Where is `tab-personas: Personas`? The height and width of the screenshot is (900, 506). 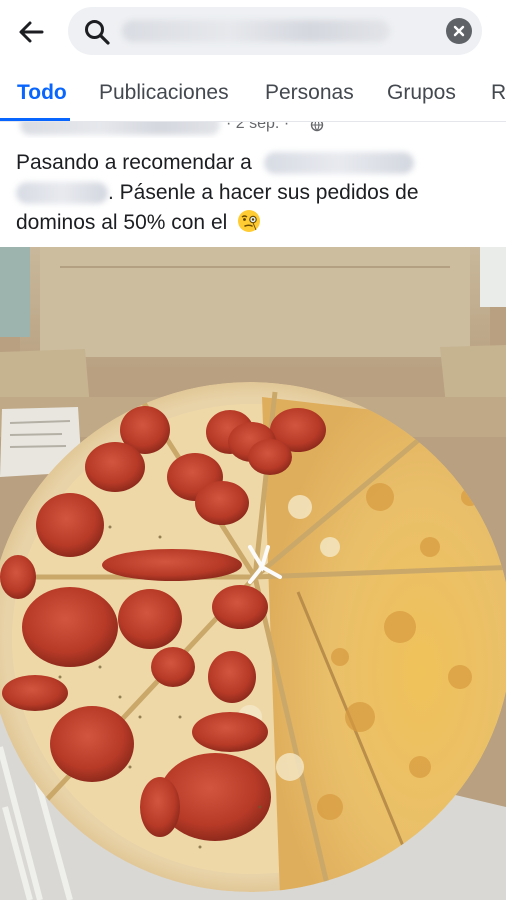
tab-personas: Personas is located at coordinates (309, 93).